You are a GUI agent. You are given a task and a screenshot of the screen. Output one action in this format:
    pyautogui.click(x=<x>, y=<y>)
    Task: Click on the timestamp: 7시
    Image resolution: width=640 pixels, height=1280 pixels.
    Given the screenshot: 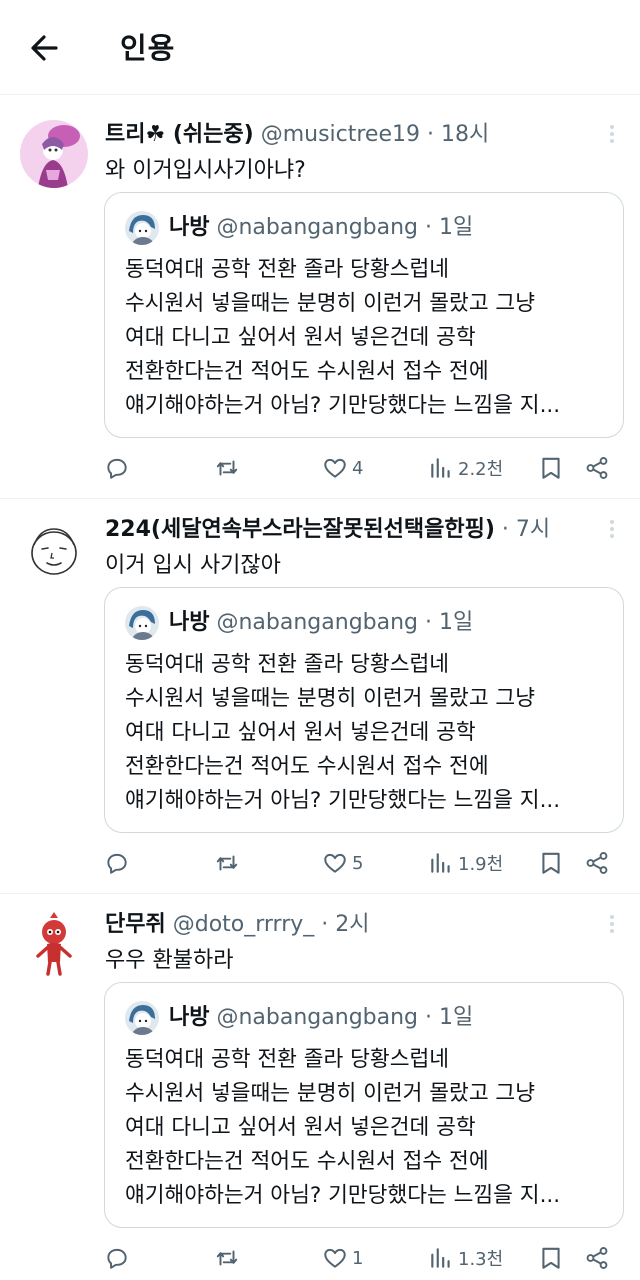 What is the action you would take?
    pyautogui.click(x=533, y=529)
    